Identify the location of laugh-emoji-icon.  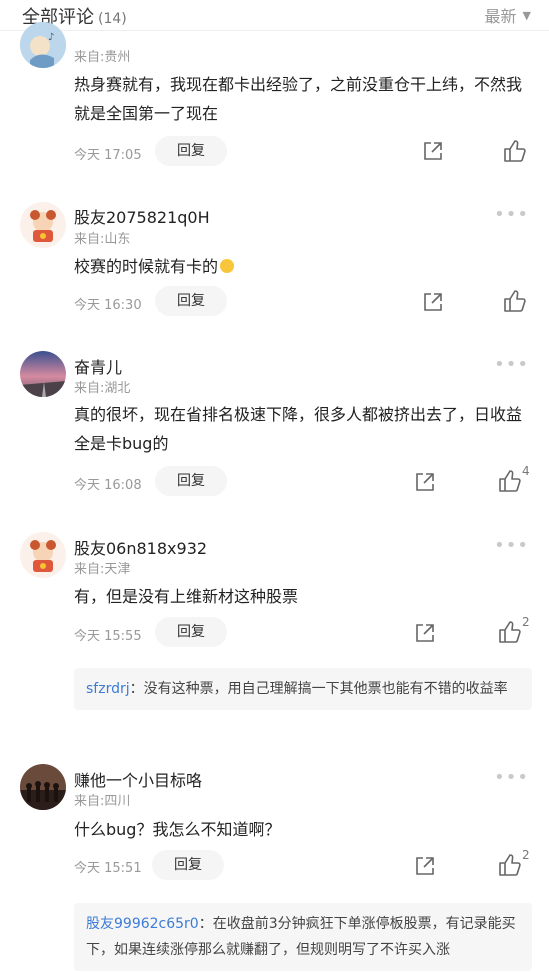
(227, 266).